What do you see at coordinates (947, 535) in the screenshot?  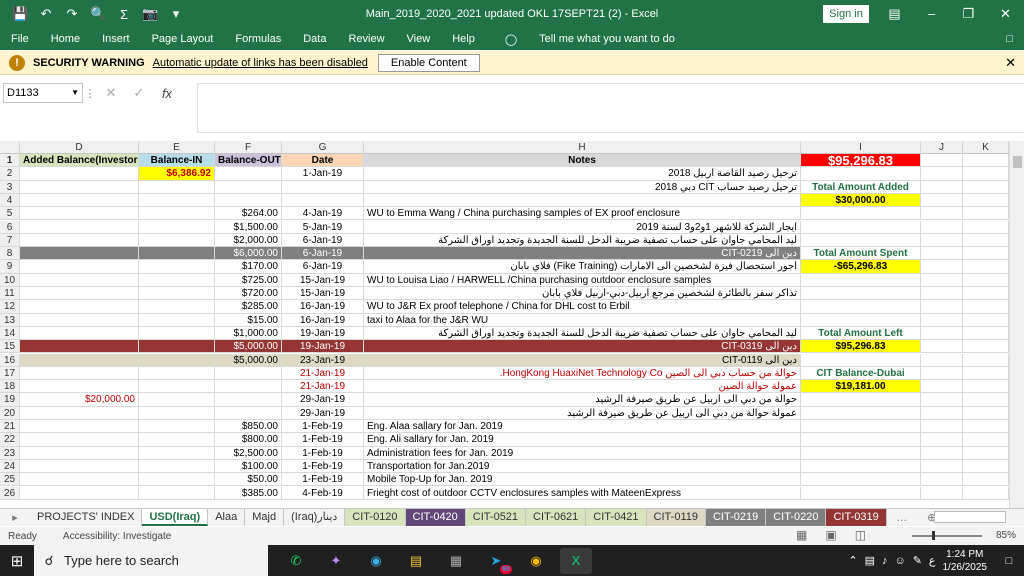 I see `zoom-slider` at bounding box center [947, 535].